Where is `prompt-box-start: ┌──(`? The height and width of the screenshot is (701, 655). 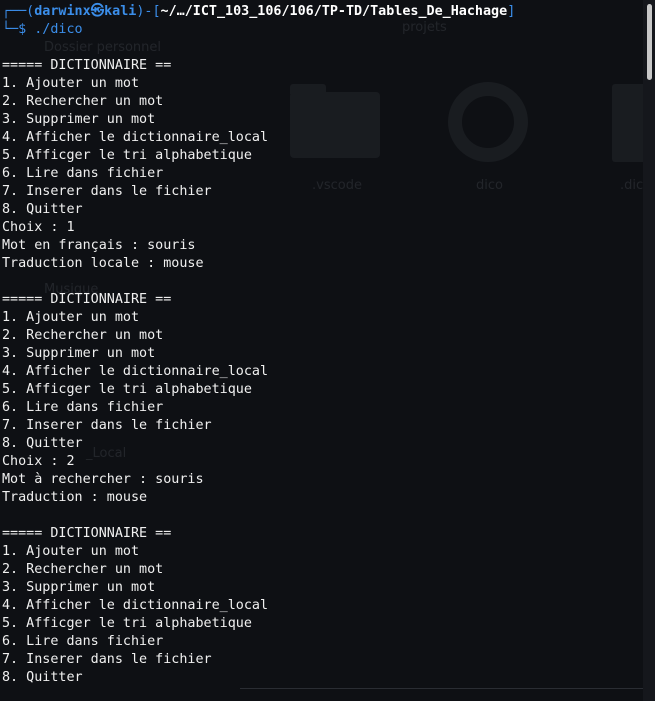
prompt-box-start: ┌──( is located at coordinates (18, 11).